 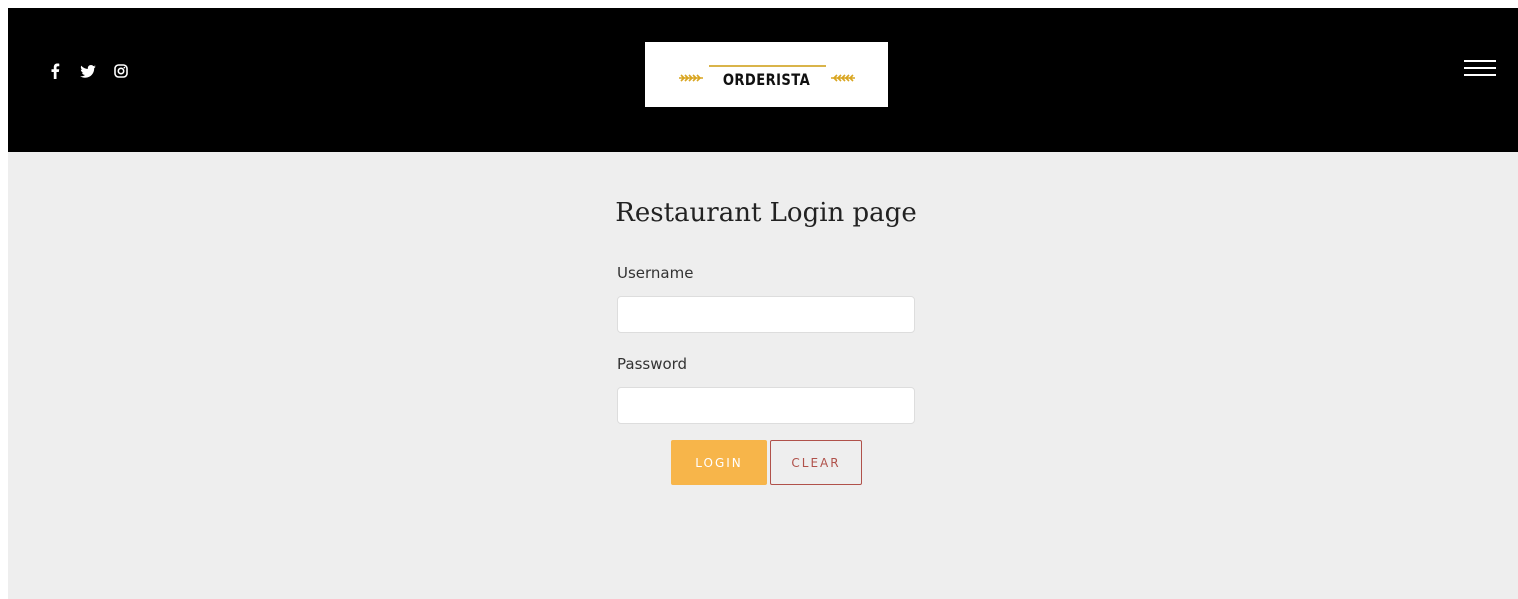 What do you see at coordinates (88, 71) in the screenshot?
I see `twitter-icon` at bounding box center [88, 71].